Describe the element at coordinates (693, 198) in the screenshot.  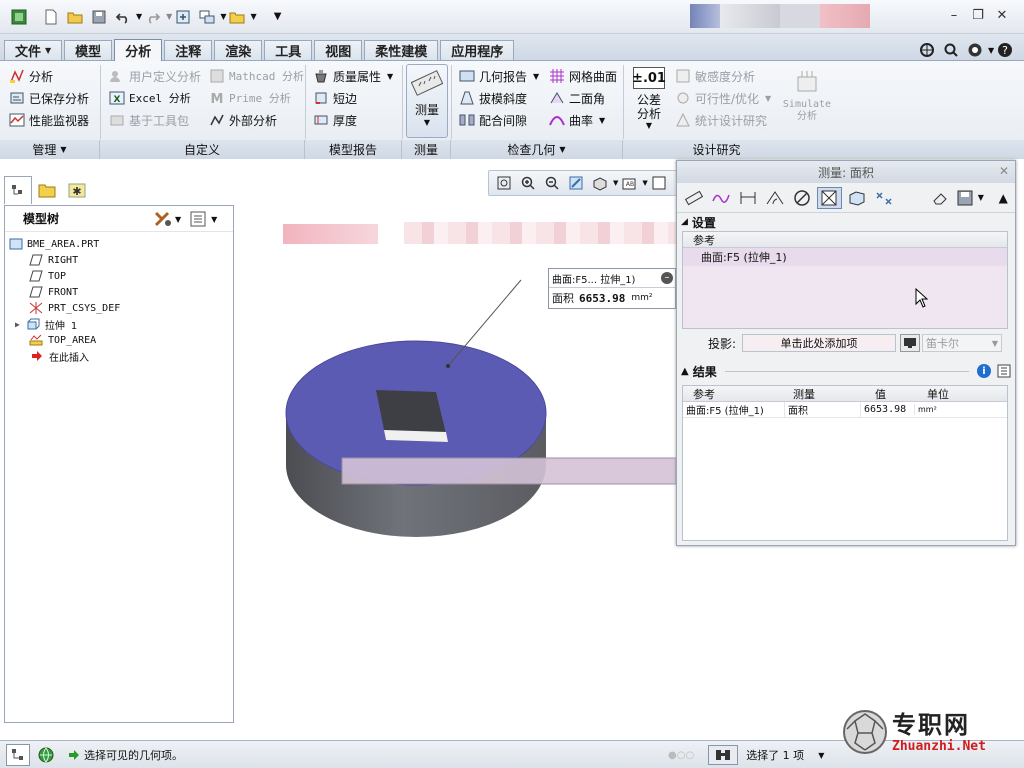
I see `length-icon` at that location.